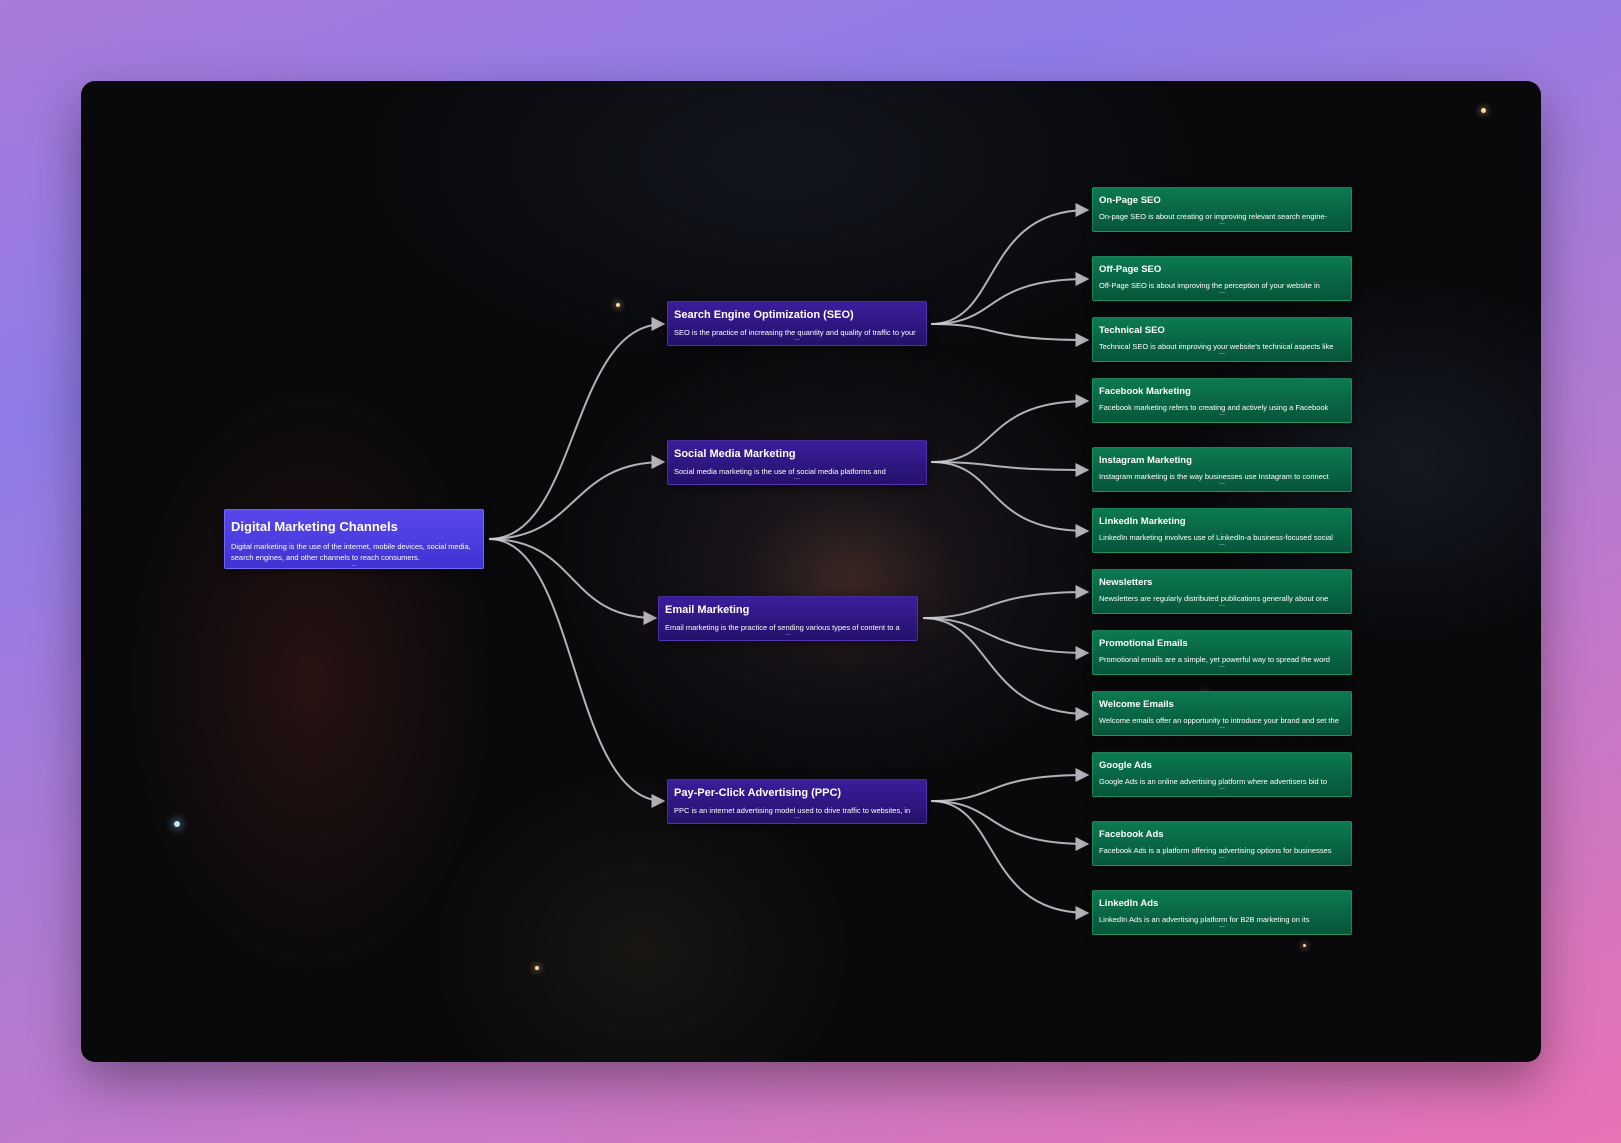 The width and height of the screenshot is (1621, 1143). What do you see at coordinates (735, 454) in the screenshot?
I see `branch-node-title: Social Media Marketing` at bounding box center [735, 454].